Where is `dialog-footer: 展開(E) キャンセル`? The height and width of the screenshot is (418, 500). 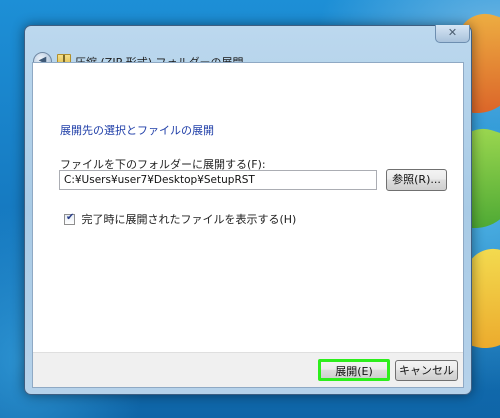
dialog-footer: 展開(E) キャンセル is located at coordinates (248, 369).